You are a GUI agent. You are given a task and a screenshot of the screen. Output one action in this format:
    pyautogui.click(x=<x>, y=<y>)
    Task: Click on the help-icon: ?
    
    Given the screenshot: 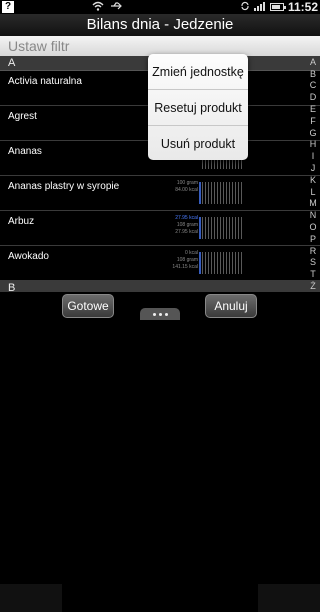 What is the action you would take?
    pyautogui.click(x=8, y=7)
    